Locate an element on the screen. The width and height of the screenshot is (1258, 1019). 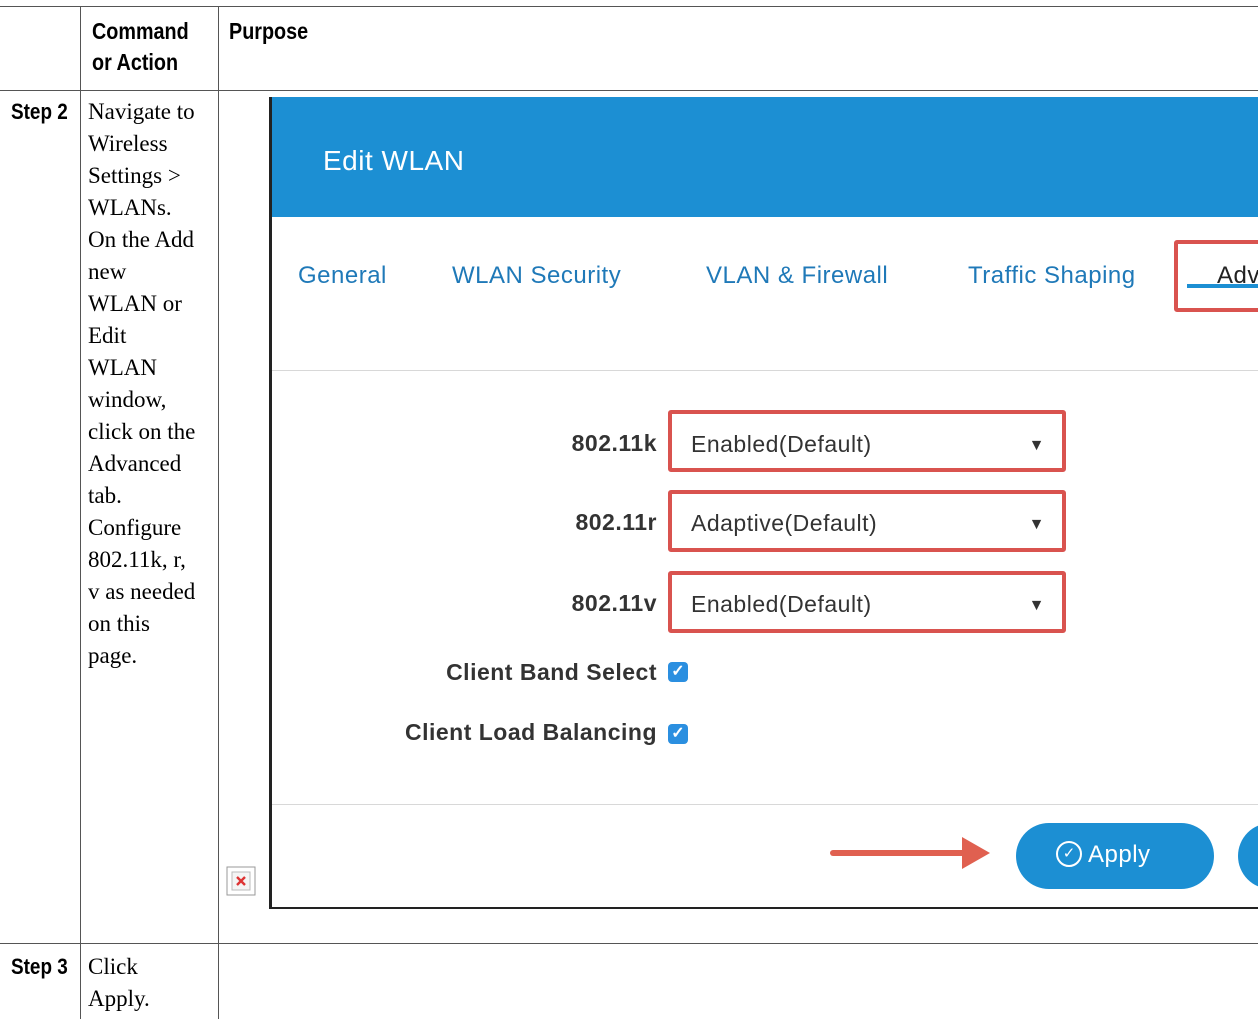
header-purpose: Purpose is located at coordinates (269, 31).